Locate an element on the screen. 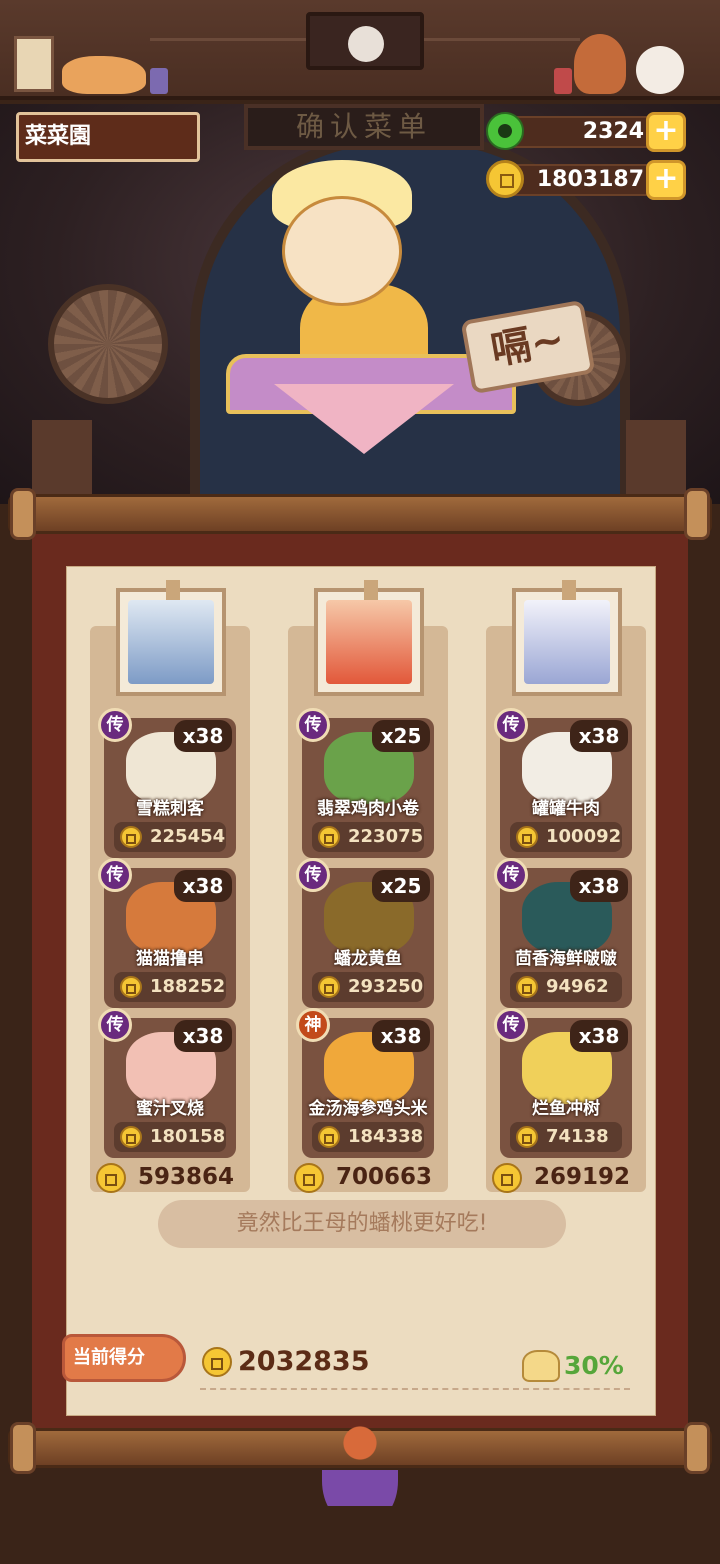  current-score-value: 2032835 is located at coordinates (304, 1361).